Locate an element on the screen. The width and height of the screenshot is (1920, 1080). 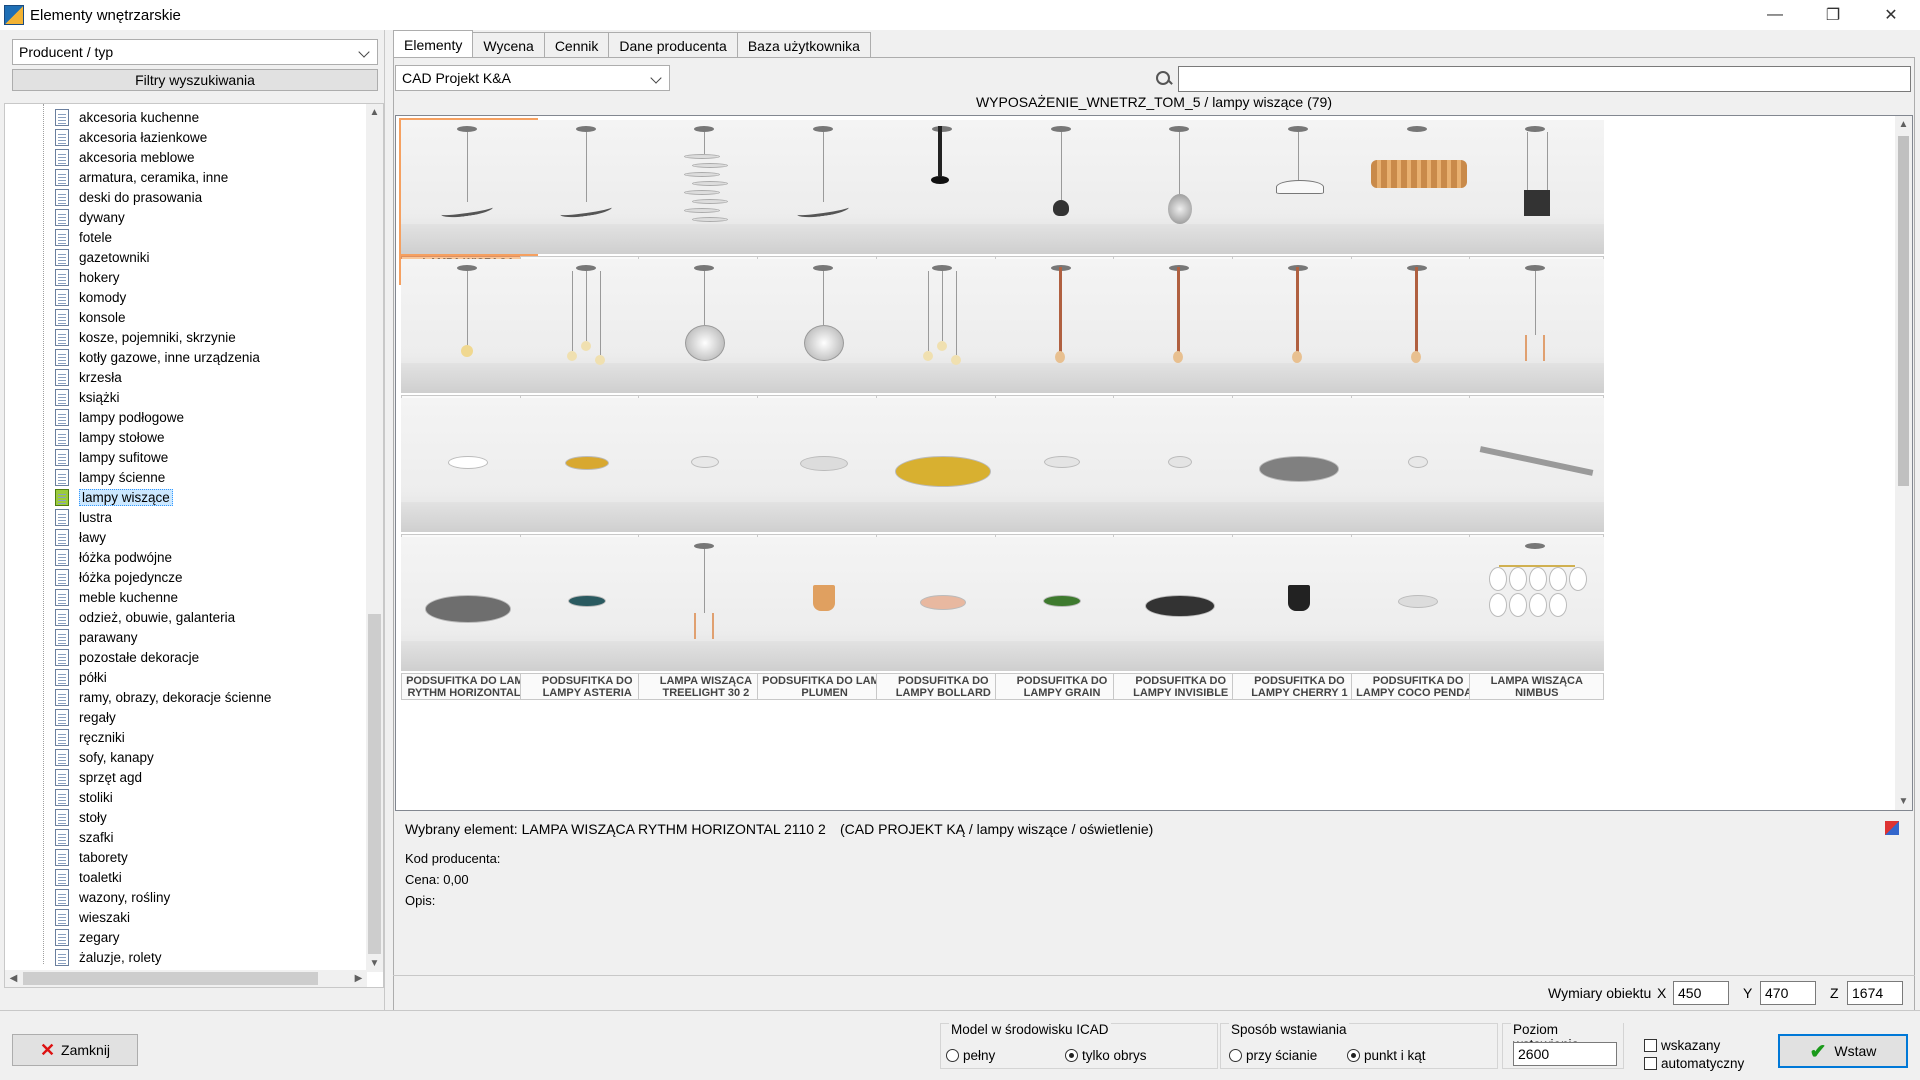
tree-item: regały is located at coordinates (85, 717).